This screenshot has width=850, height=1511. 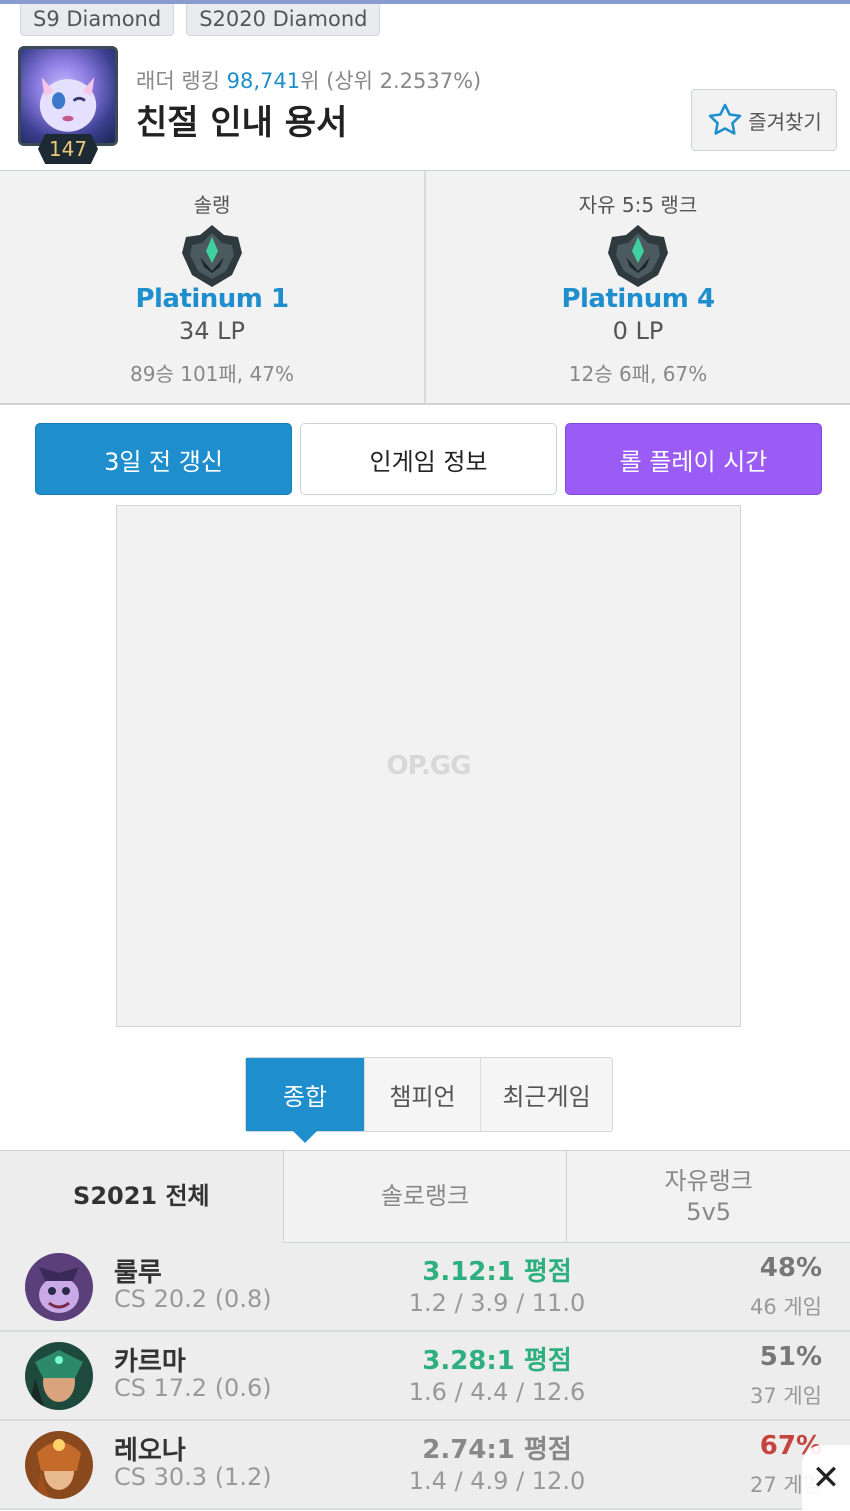 I want to click on solo-rank-panel: 솔랭 Platinum 1 34 LP 89승 101패, 47%, so click(x=212, y=287).